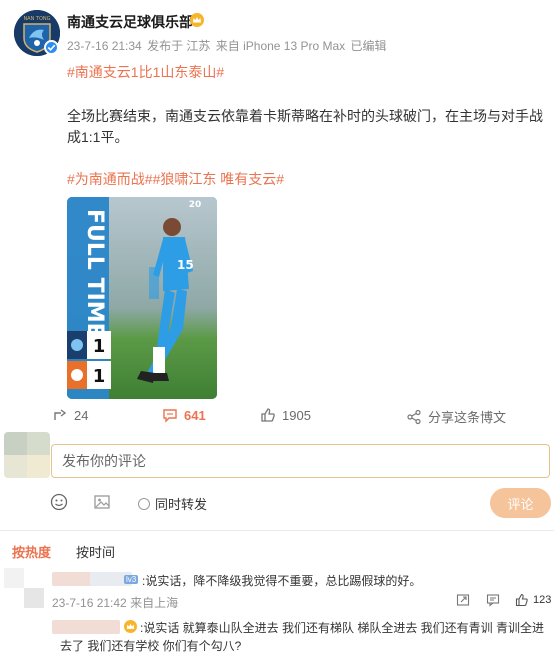 This screenshot has width=554, height=656. Describe the element at coordinates (130, 22) in the screenshot. I see `author-name: 南通支云足球俱乐部` at that location.